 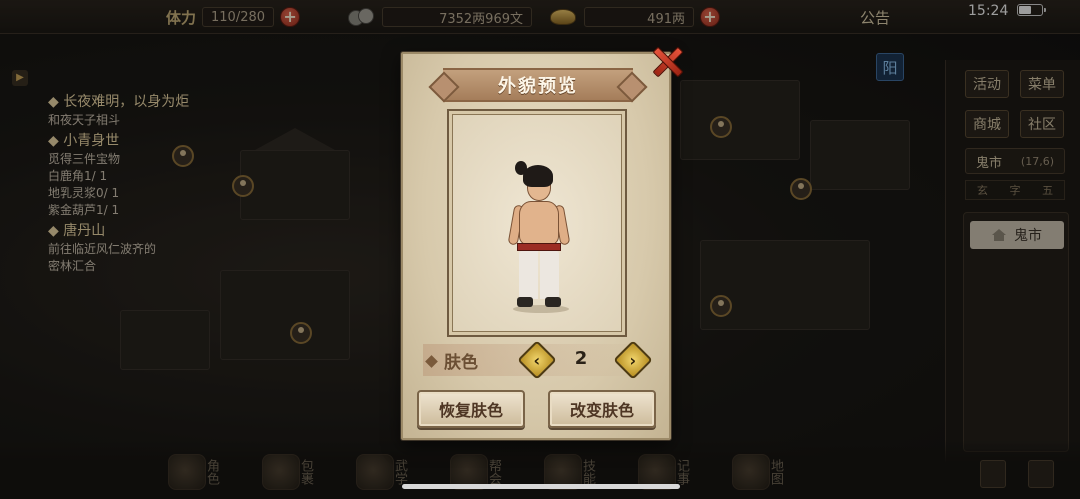 I want to click on chevron-left-icon: ‹, so click(x=537, y=360).